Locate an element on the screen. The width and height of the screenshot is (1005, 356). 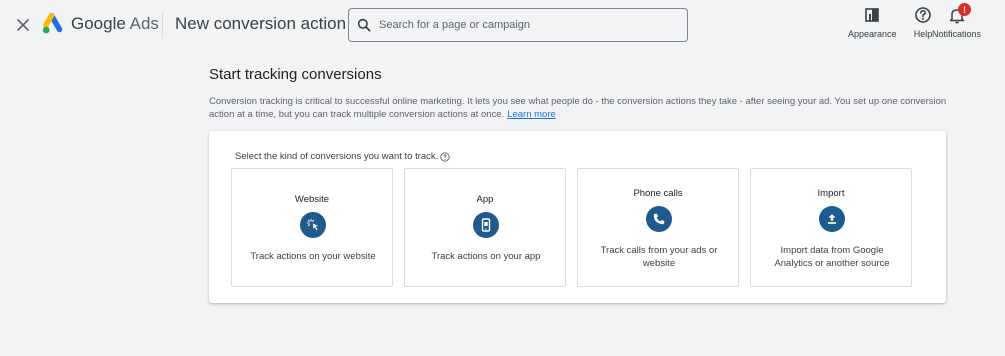
phone-icon is located at coordinates (659, 219).